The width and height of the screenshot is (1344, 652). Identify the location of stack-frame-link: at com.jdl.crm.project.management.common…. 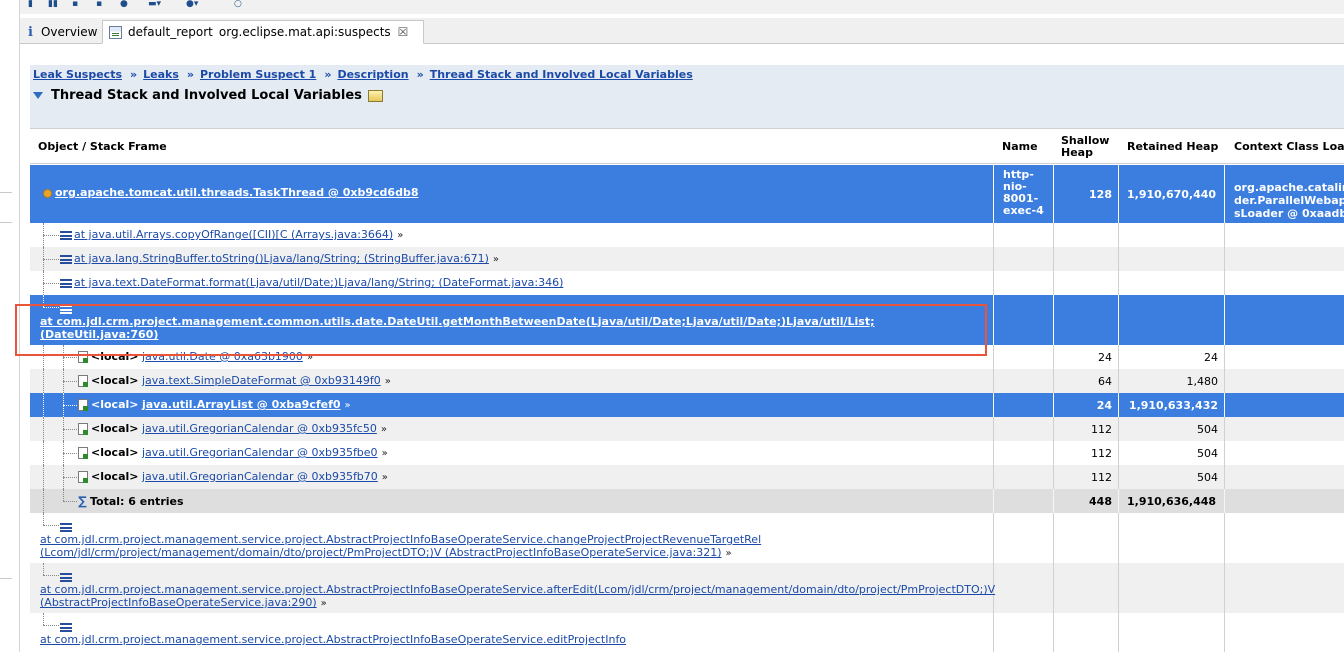
(457, 321).